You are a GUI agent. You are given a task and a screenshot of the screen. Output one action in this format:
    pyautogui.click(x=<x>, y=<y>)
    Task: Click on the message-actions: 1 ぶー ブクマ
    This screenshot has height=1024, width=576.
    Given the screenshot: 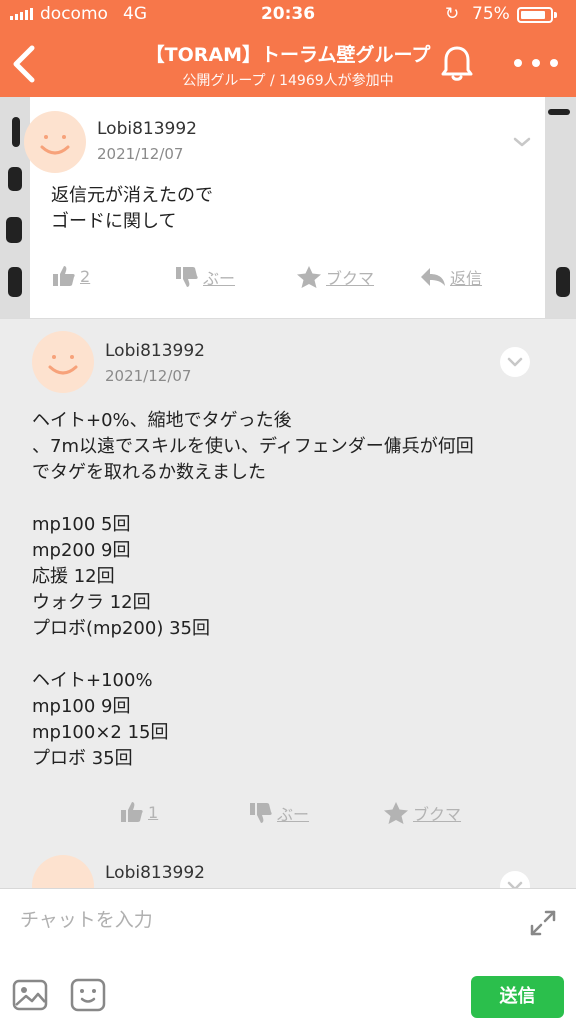 What is the action you would take?
    pyautogui.click(x=288, y=814)
    